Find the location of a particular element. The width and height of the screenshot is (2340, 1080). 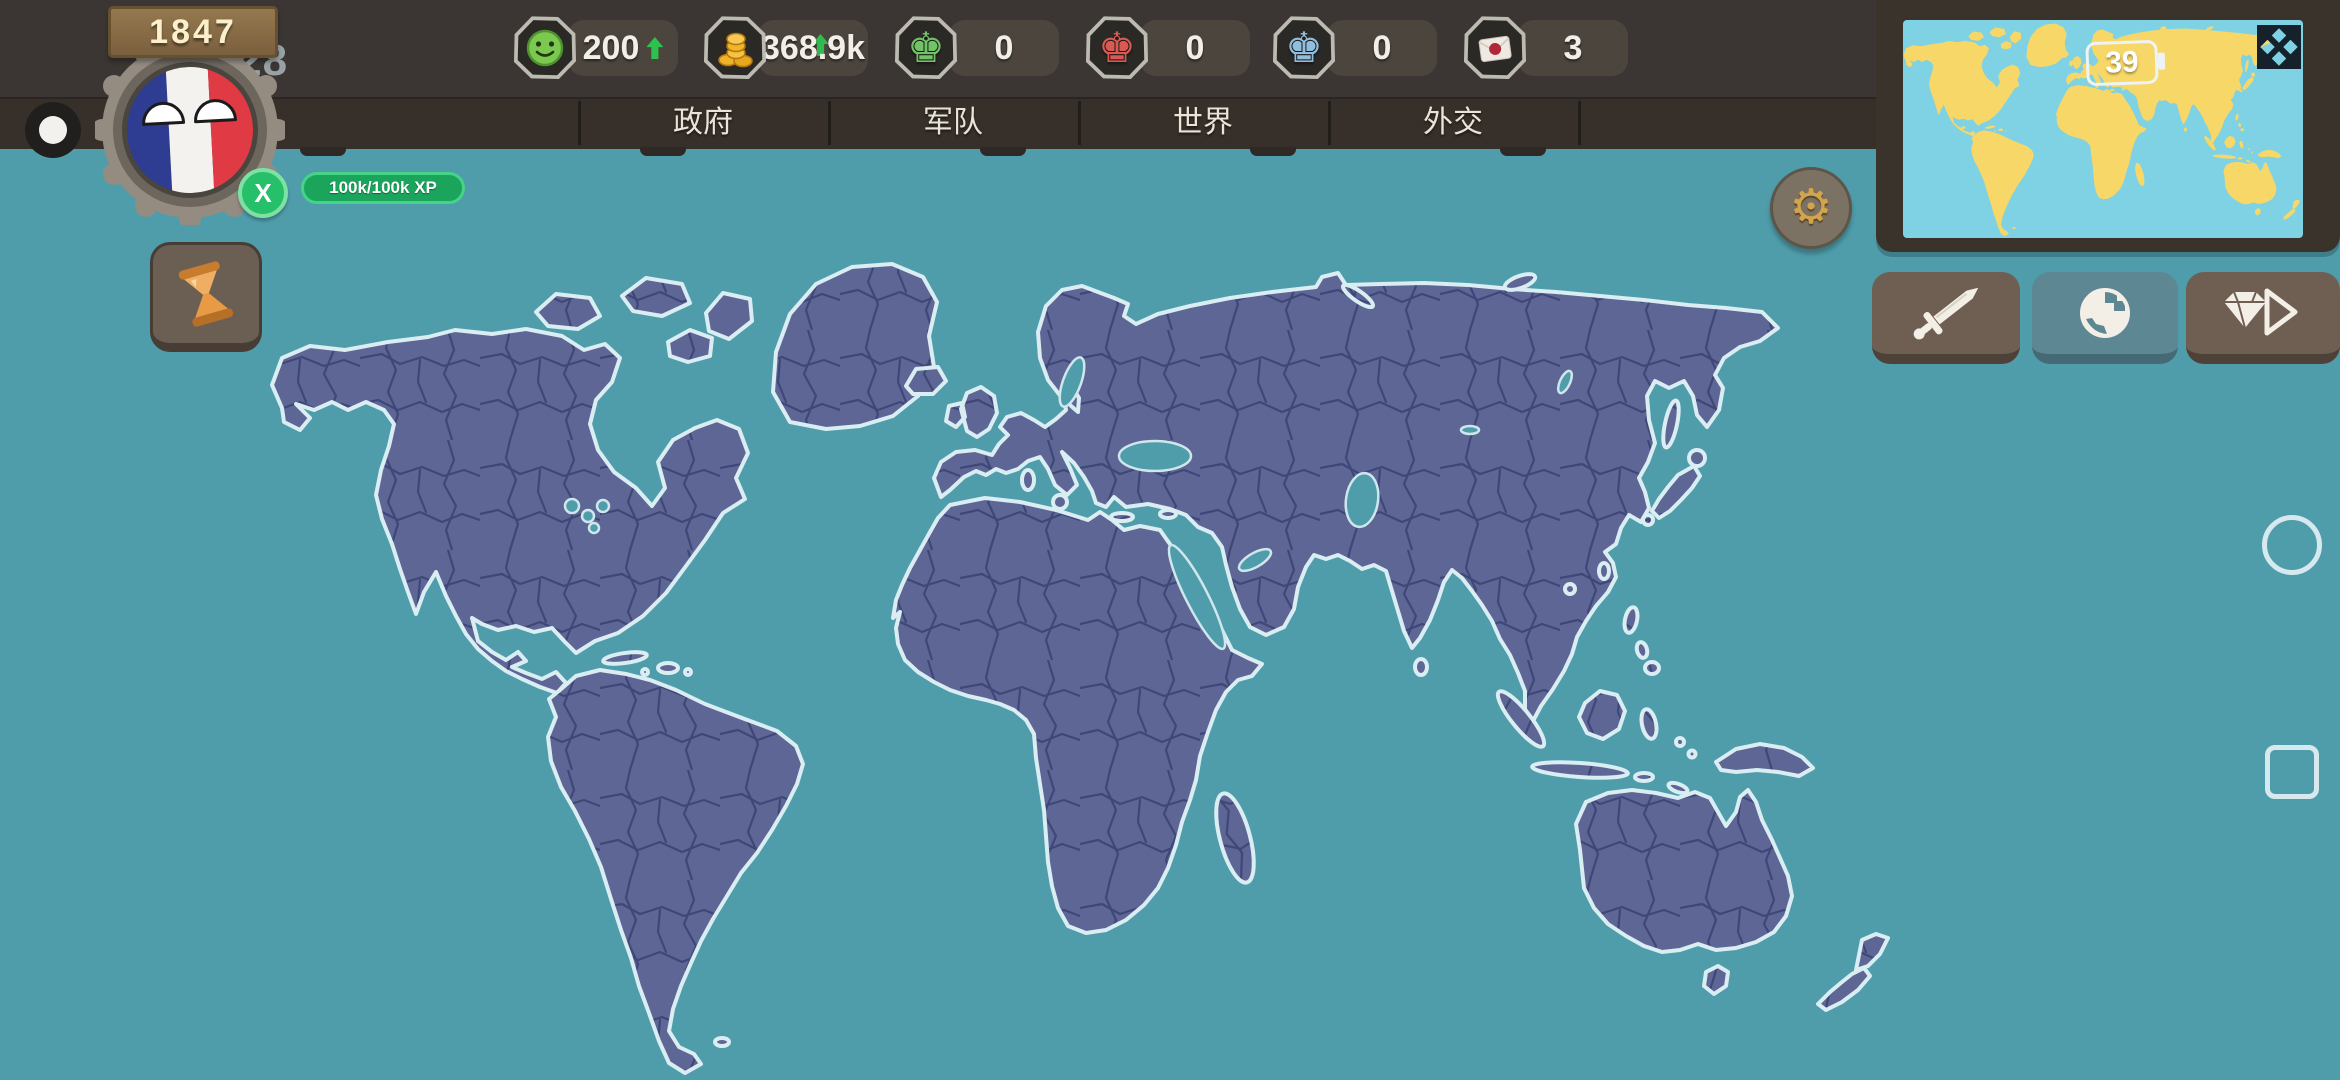

gear-icon: ⚙ is located at coordinates (1811, 207).